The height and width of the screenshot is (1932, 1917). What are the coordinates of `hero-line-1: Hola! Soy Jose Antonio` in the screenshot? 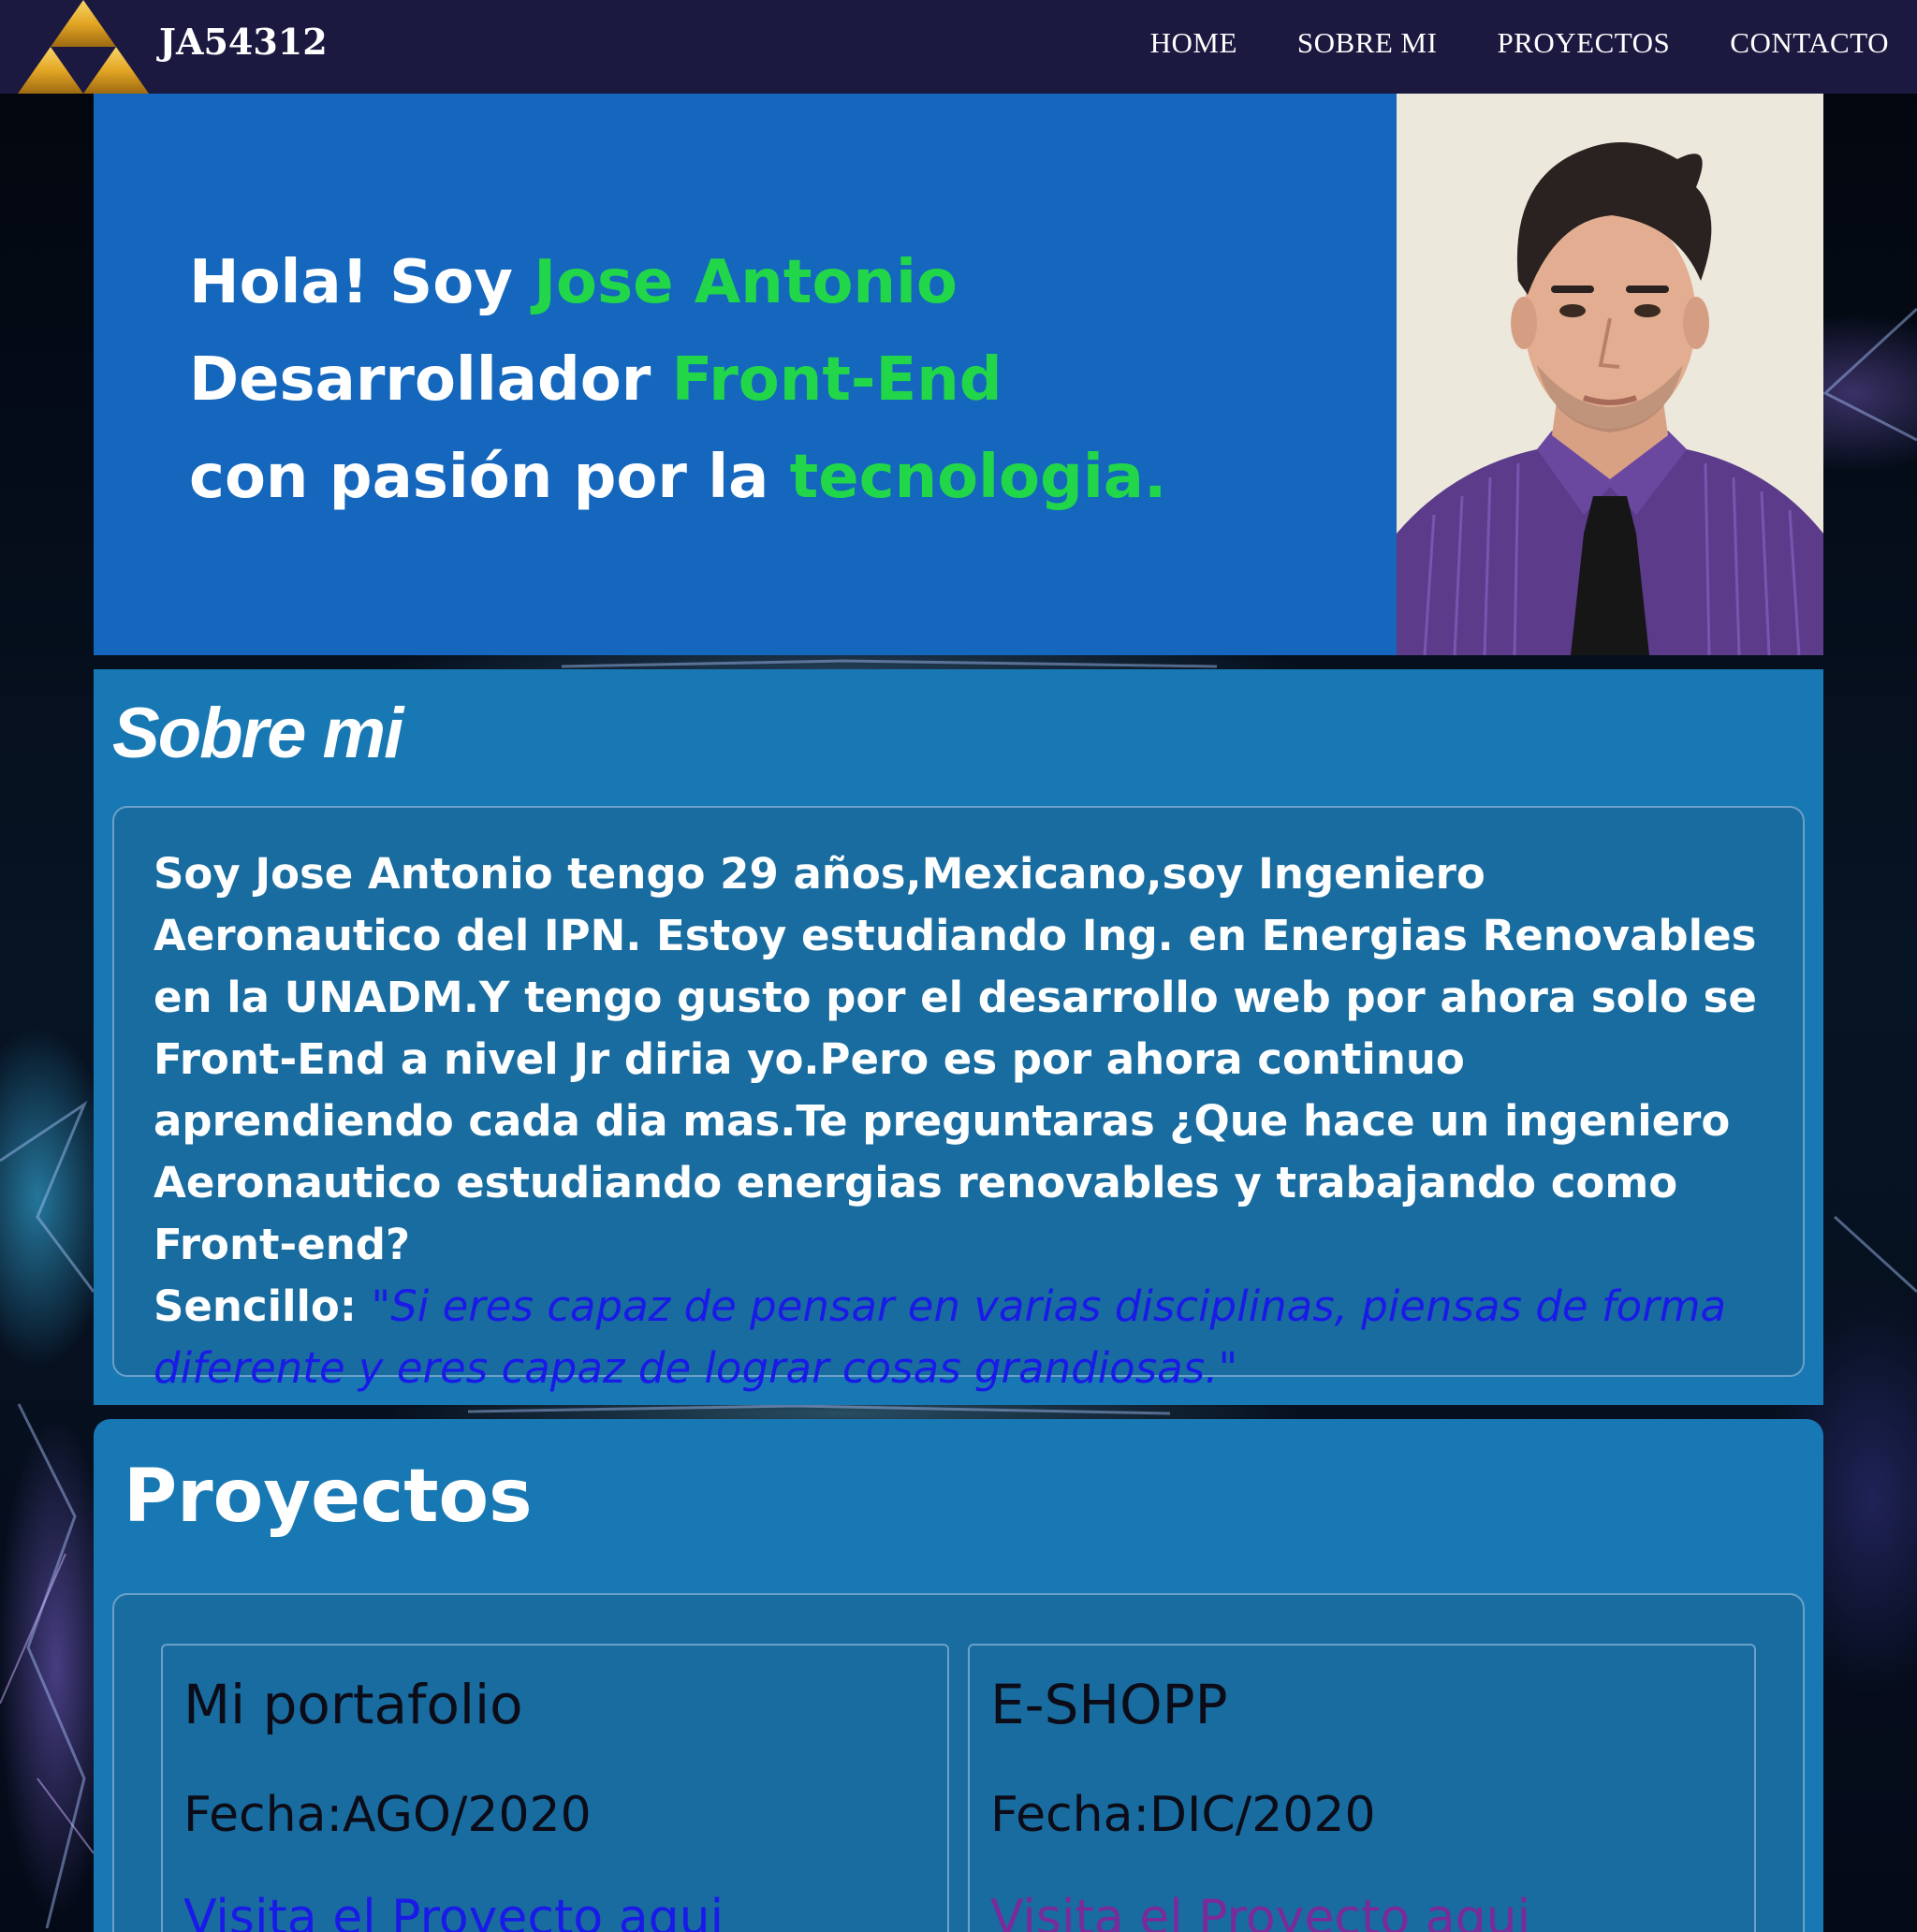 It's located at (793, 282).